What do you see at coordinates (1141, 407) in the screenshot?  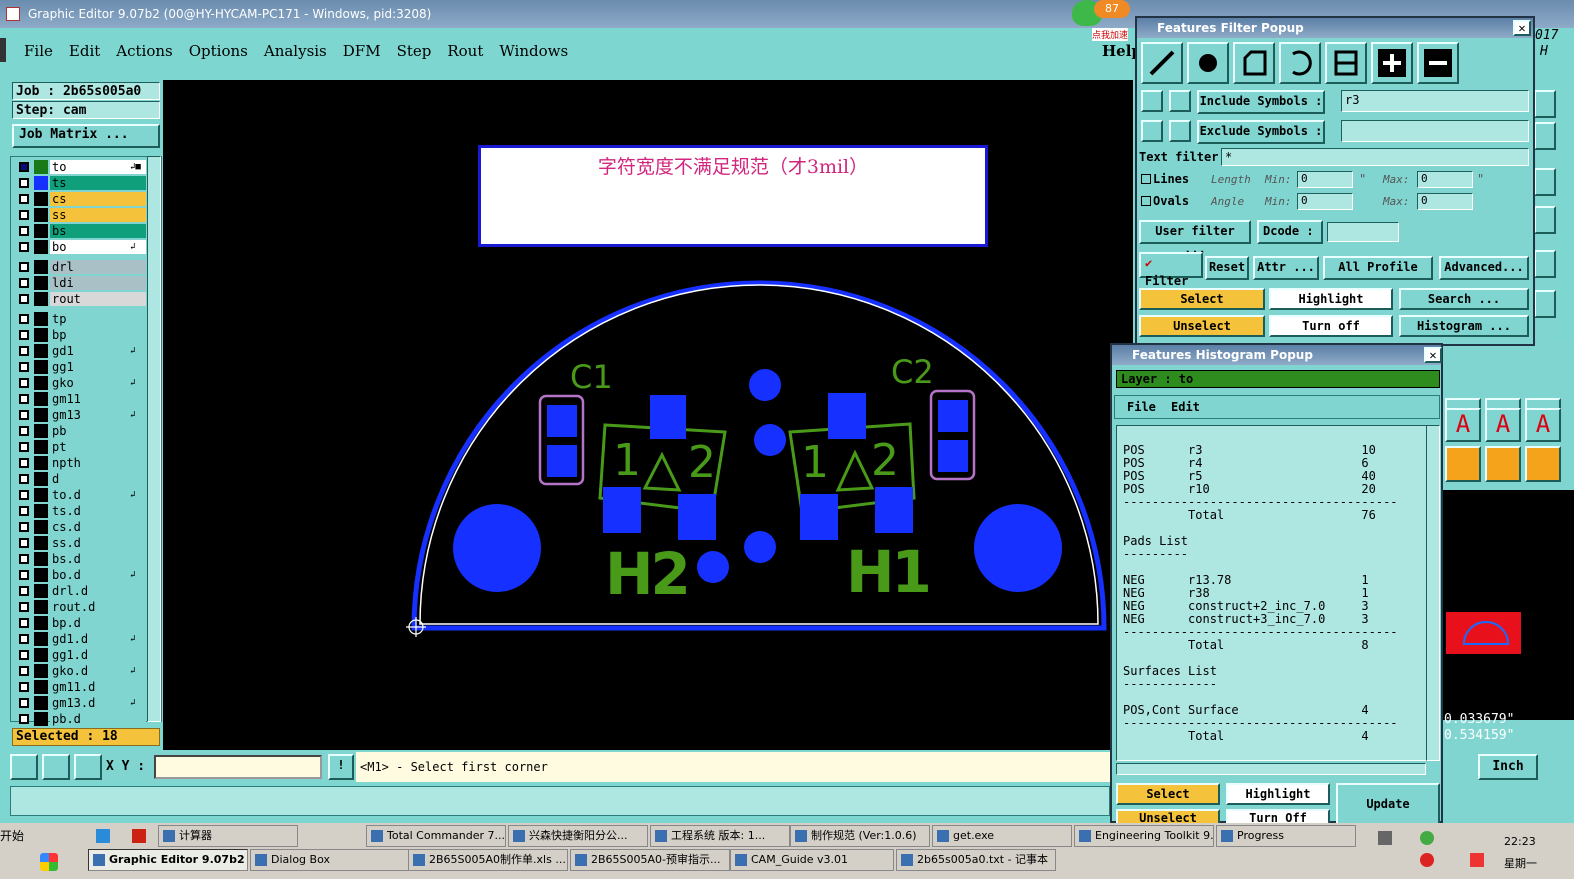 I see `hist-menu-file: File` at bounding box center [1141, 407].